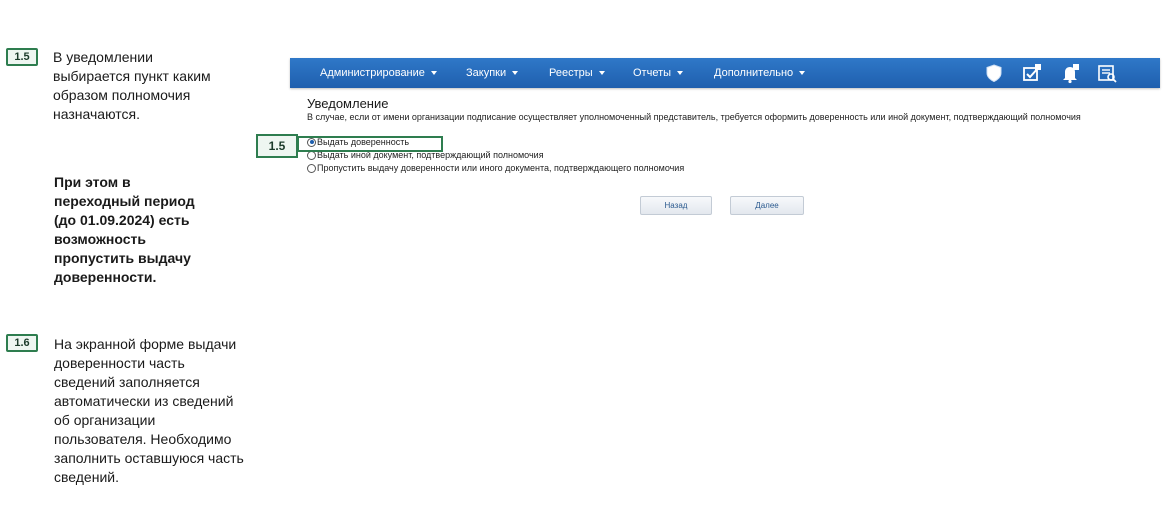  I want to click on instruction-line: заполнить оставшуюся часть, so click(149, 458).